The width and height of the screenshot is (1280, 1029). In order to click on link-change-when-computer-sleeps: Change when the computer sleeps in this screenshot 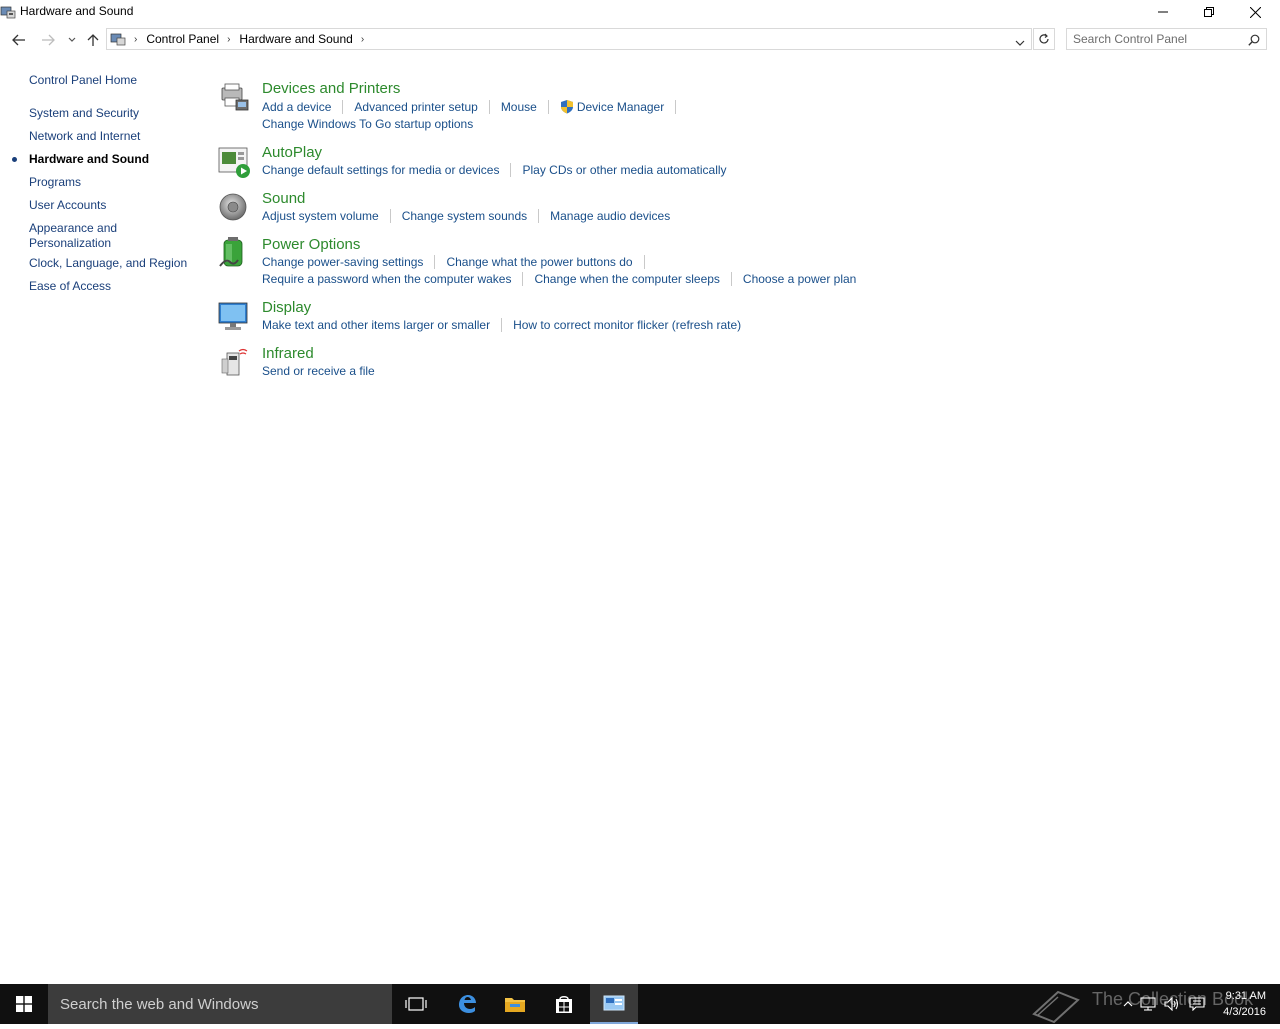, I will do `click(626, 279)`.